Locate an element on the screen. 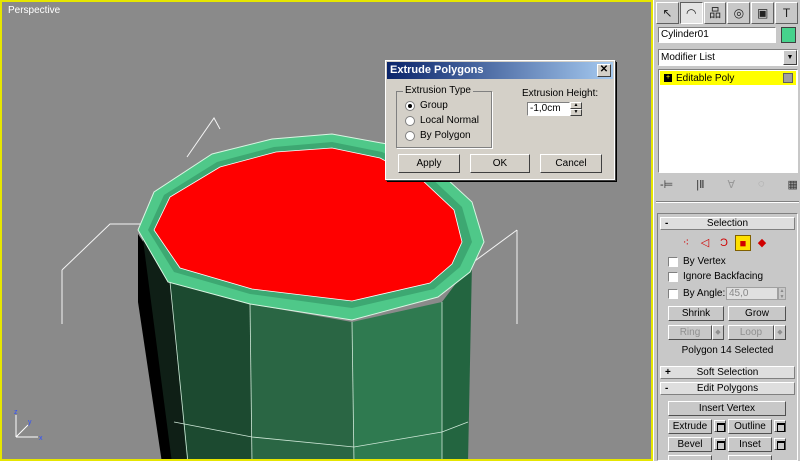  stack-item-label: Editable Poly is located at coordinates (705, 78).